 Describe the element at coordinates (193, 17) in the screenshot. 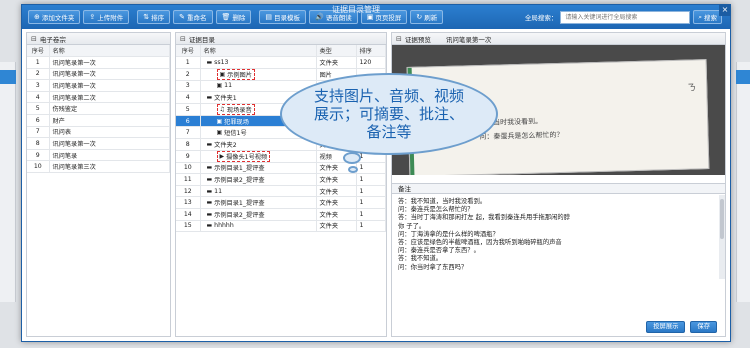

I see `rename-button: ✎ 重命名` at that location.